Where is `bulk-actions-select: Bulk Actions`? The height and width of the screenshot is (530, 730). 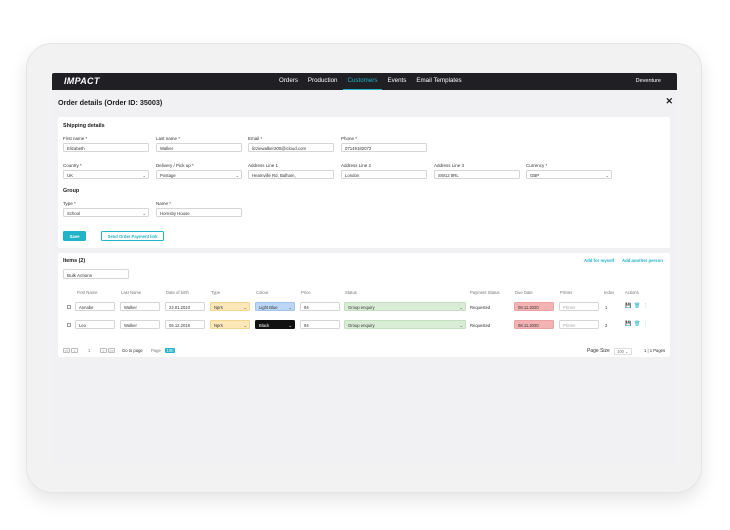 bulk-actions-select: Bulk Actions is located at coordinates (96, 274).